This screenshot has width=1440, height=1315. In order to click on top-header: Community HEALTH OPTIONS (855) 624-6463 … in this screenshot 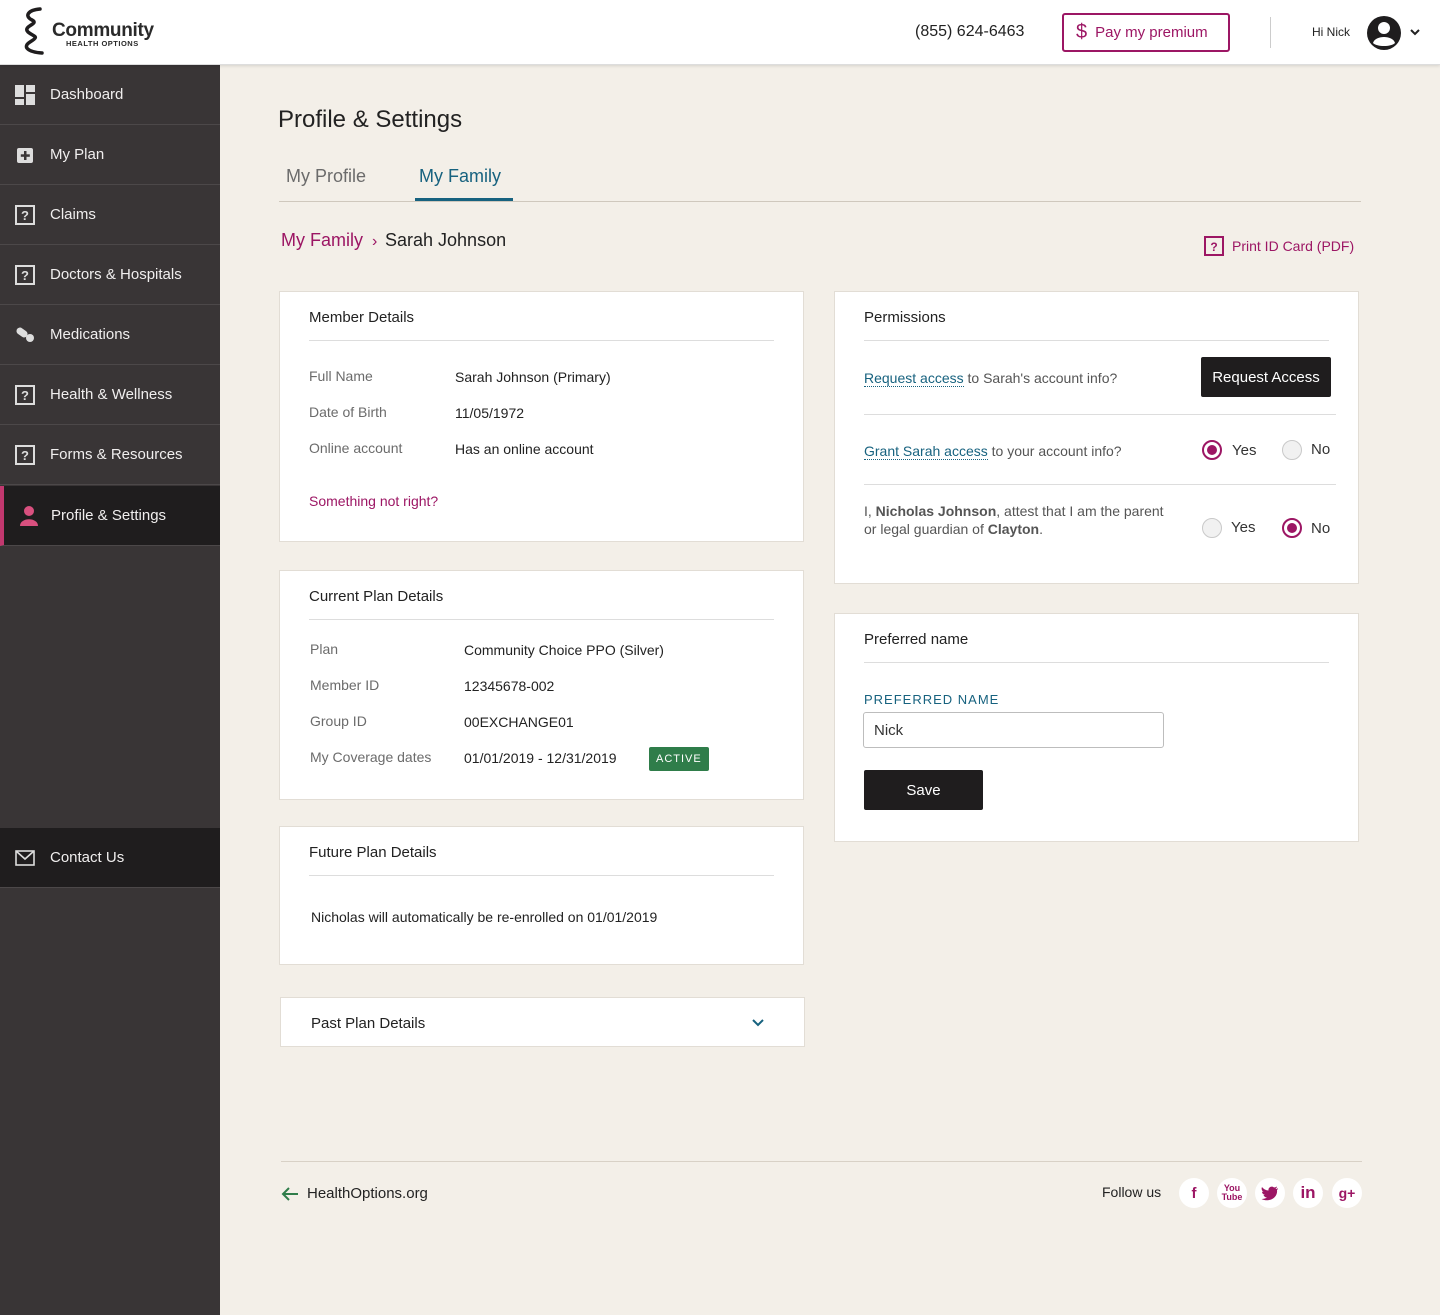, I will do `click(720, 32)`.